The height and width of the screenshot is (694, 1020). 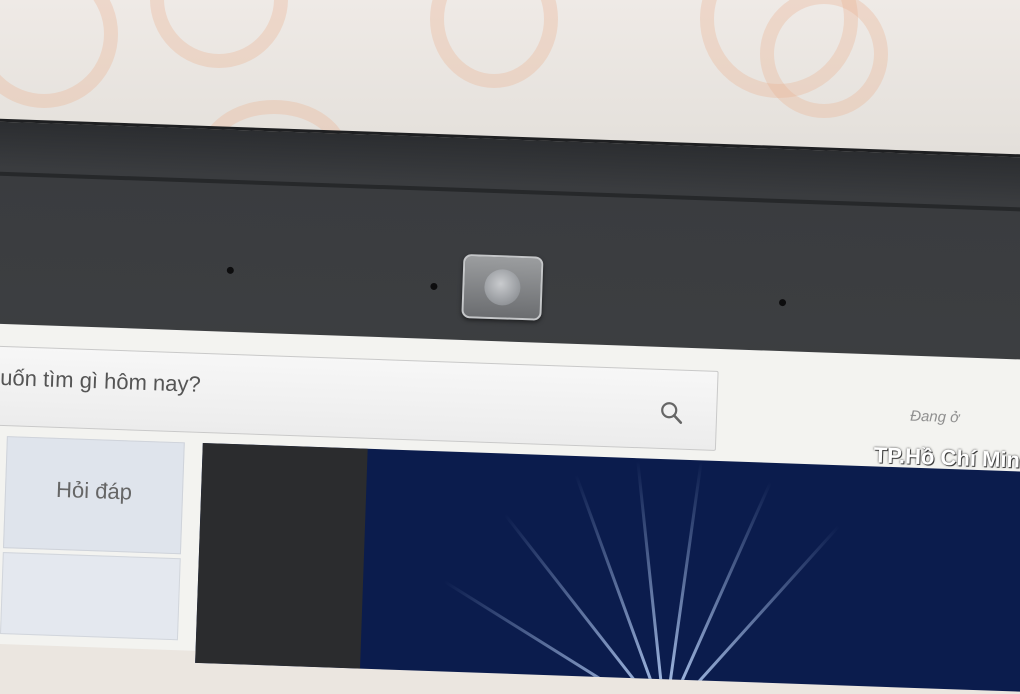 I want to click on help-tile: Hỏi đáp, so click(x=94, y=495).